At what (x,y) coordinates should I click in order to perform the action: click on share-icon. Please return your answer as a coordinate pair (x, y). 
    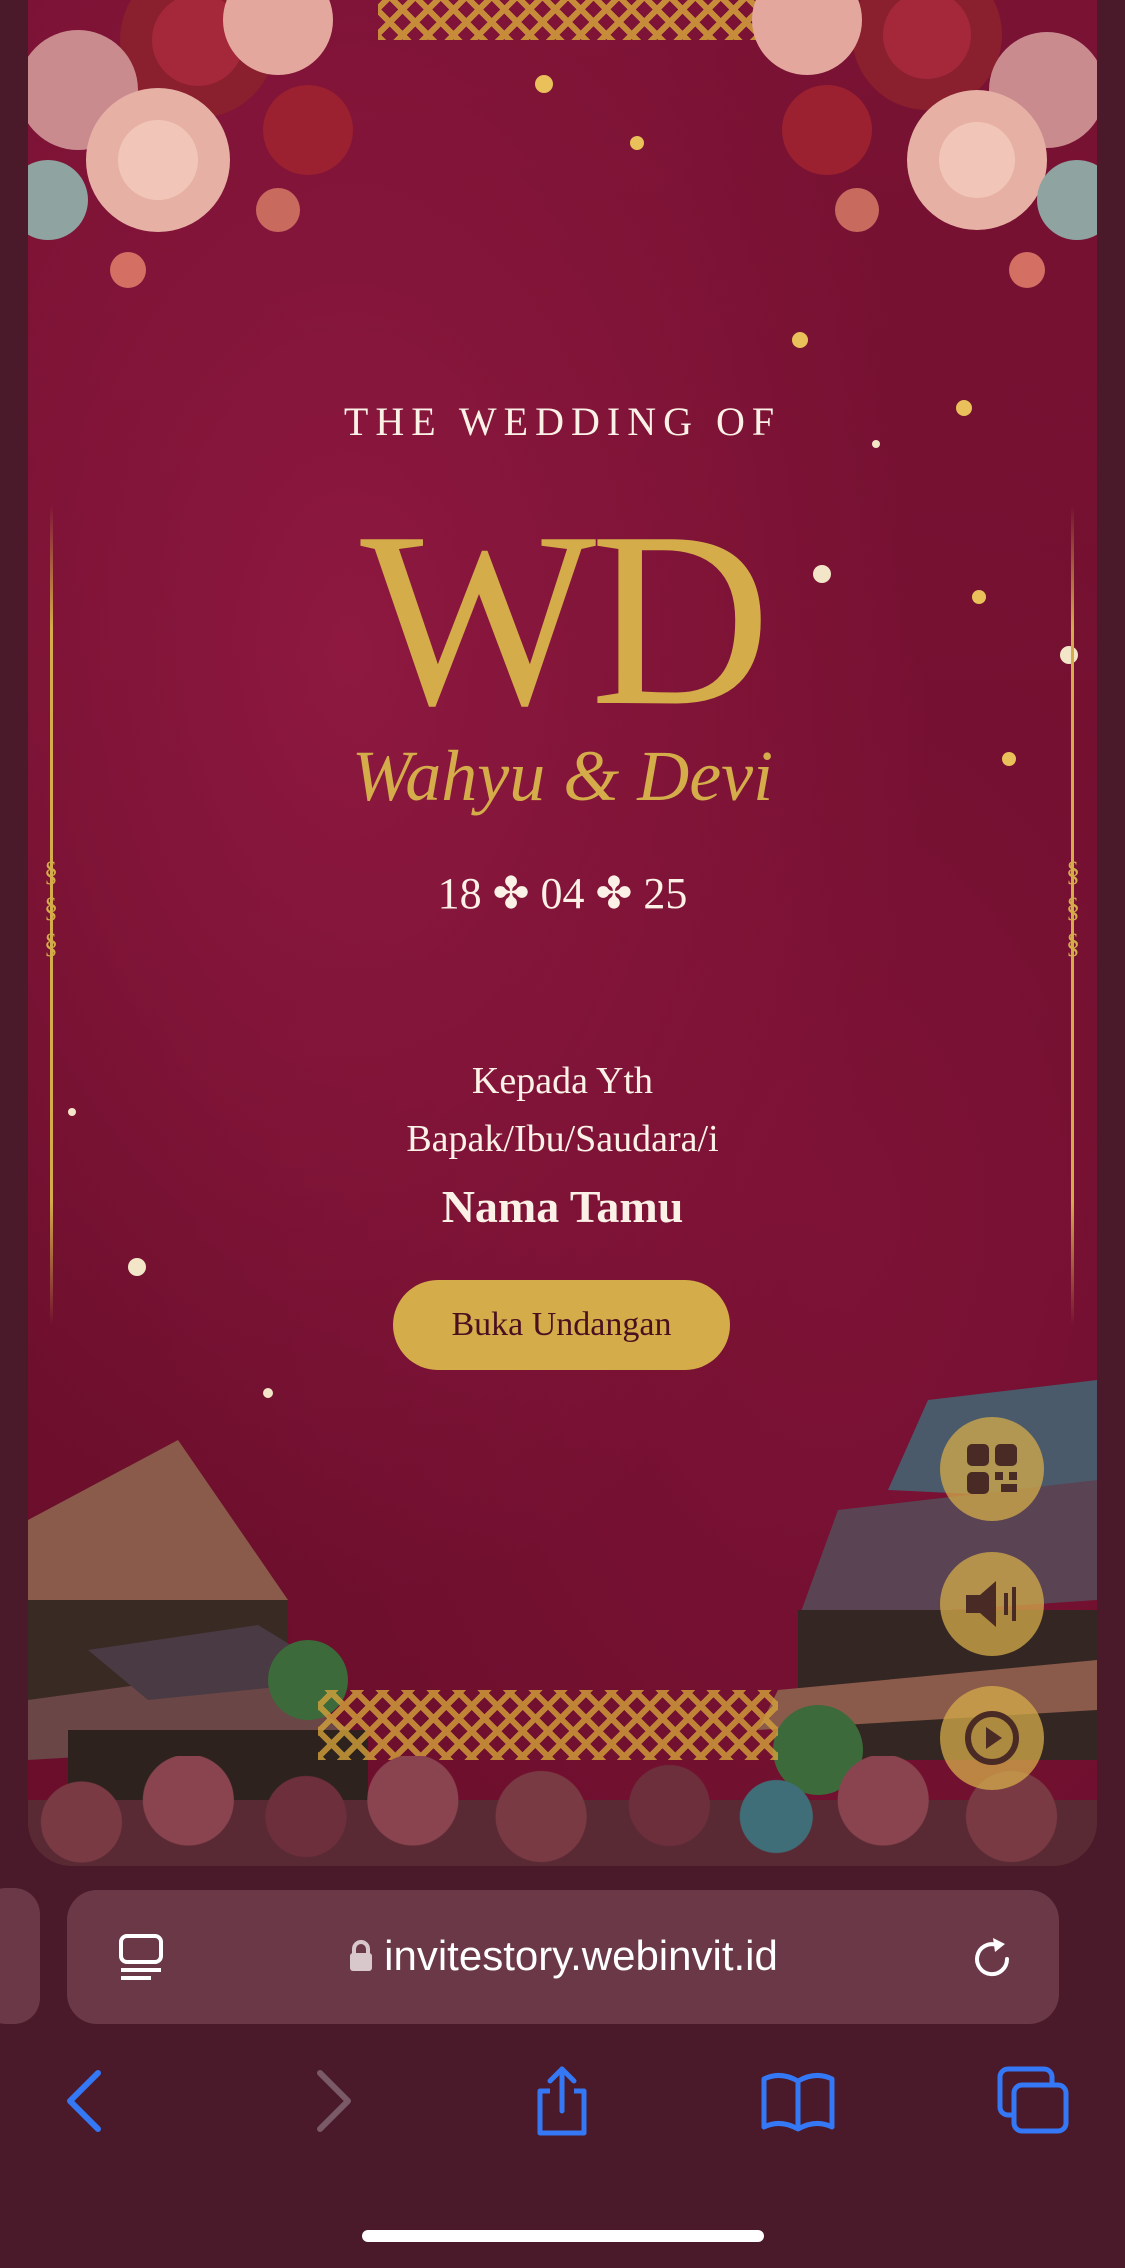
    Looking at the image, I should click on (562, 2101).